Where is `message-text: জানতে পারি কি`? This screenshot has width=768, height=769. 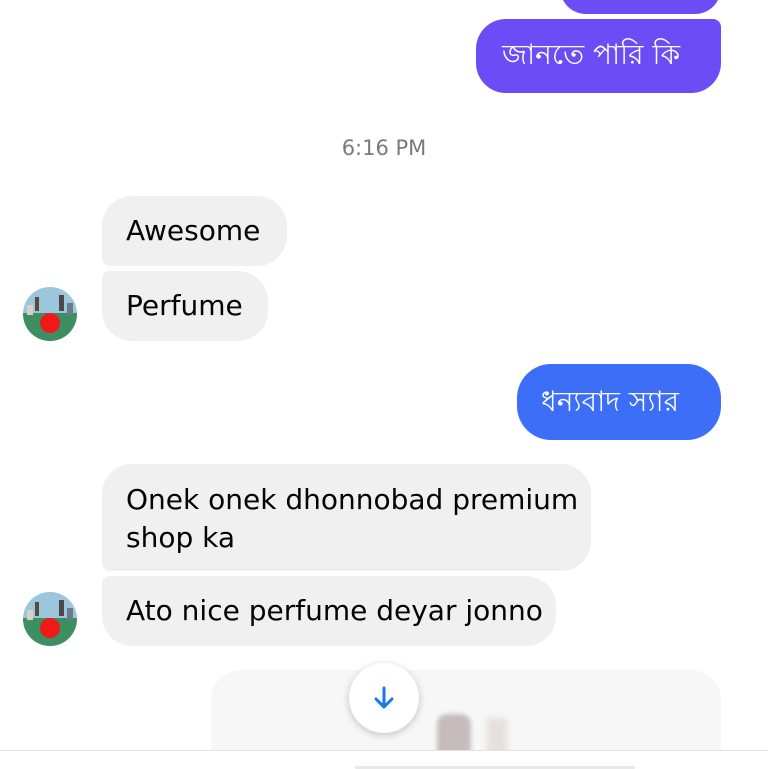
message-text: জানতে পারি কি is located at coordinates (591, 54).